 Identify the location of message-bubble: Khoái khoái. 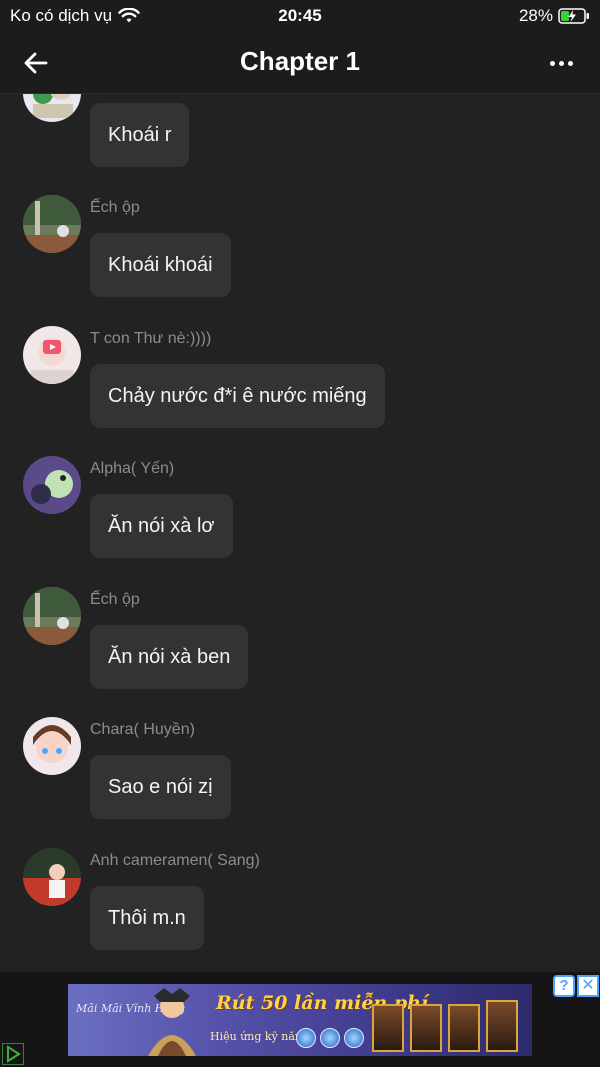
(160, 265).